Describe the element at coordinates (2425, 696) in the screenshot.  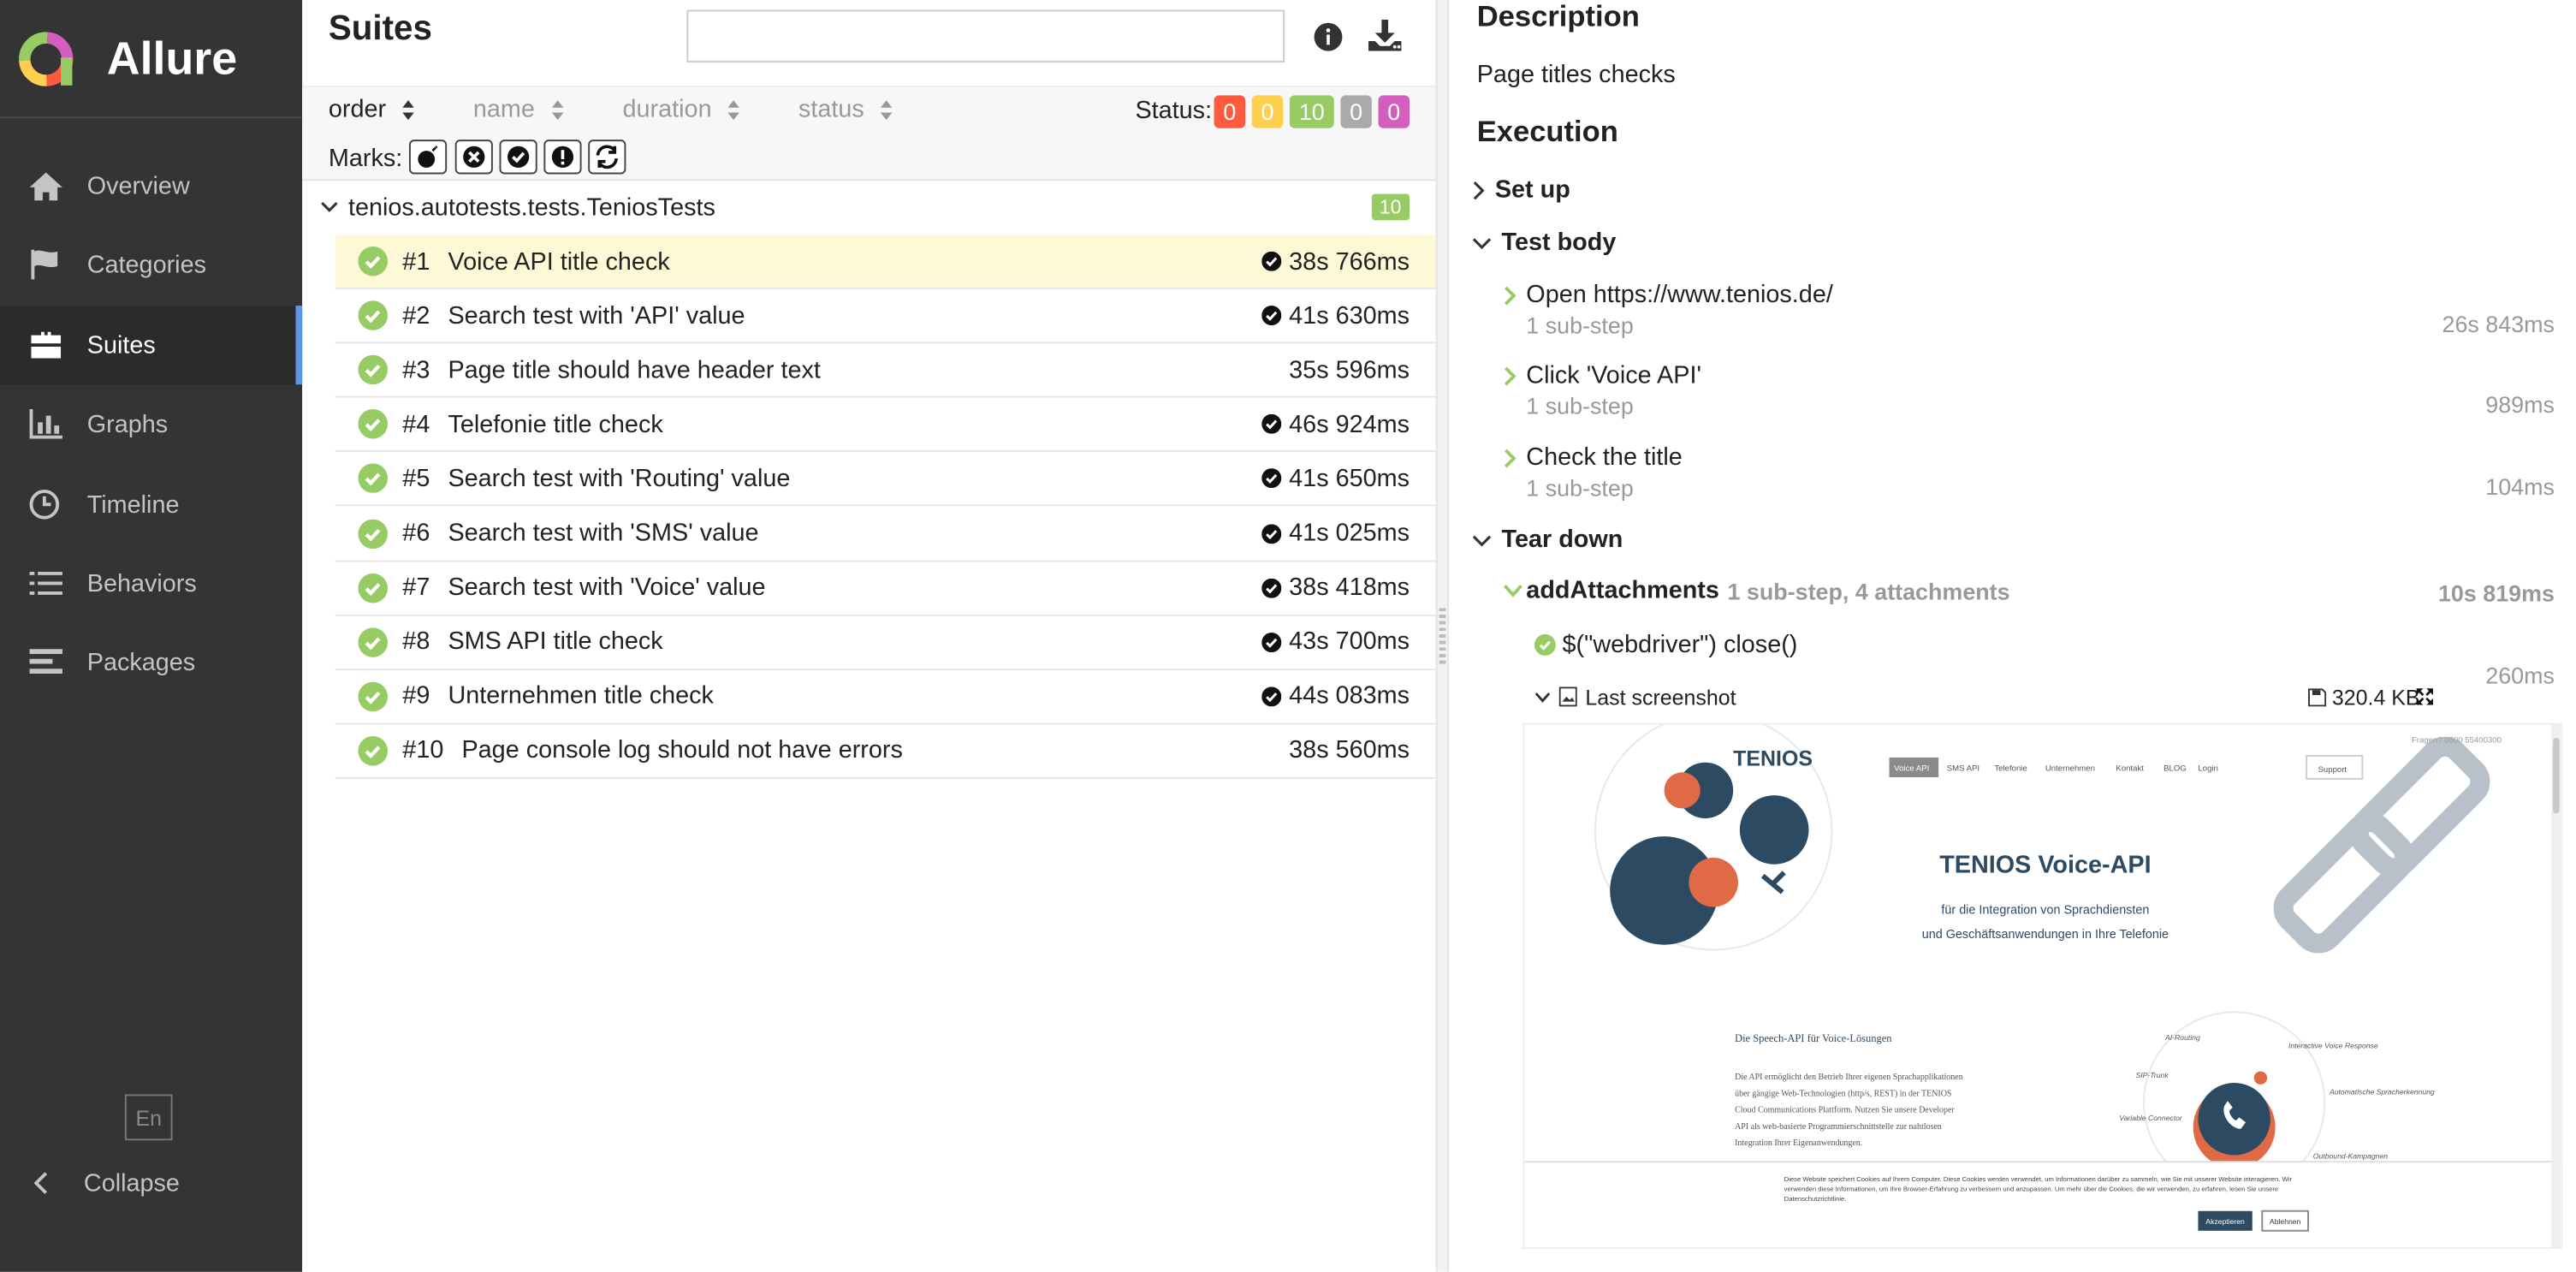
I see `expand-icon` at that location.